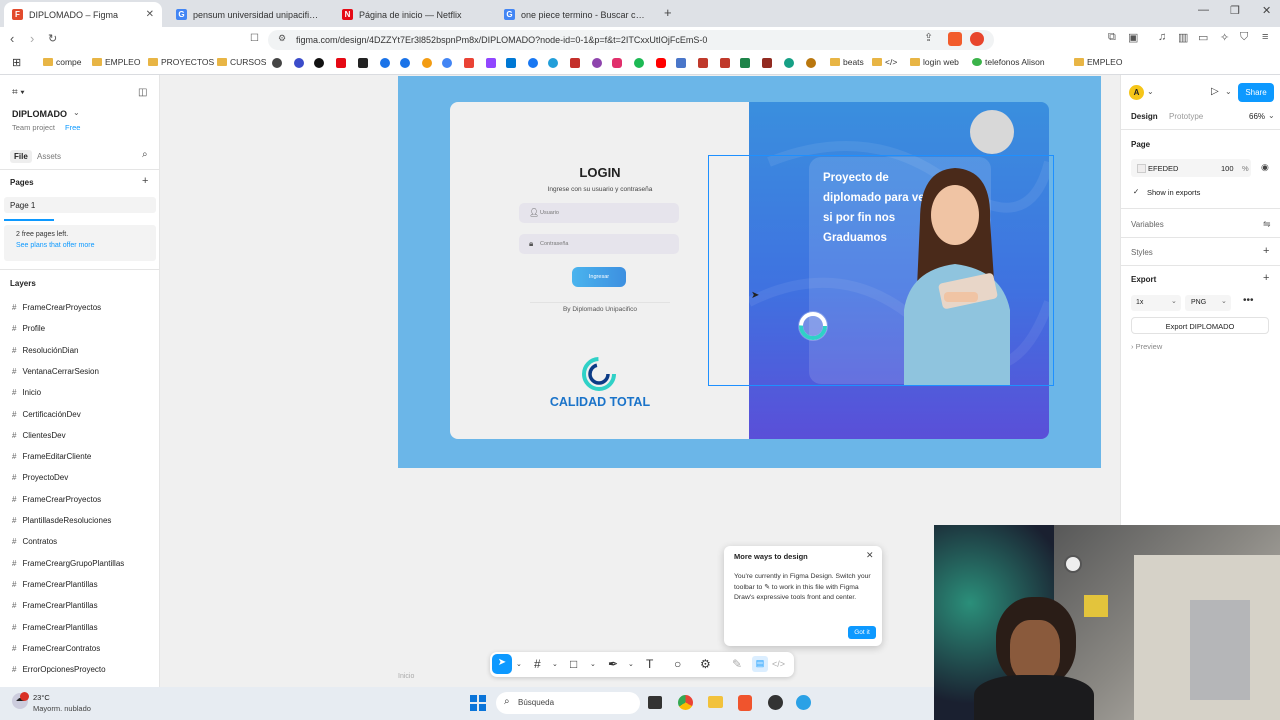 The height and width of the screenshot is (720, 1280). I want to click on bookmark-empleo: EMPLEO, so click(116, 62).